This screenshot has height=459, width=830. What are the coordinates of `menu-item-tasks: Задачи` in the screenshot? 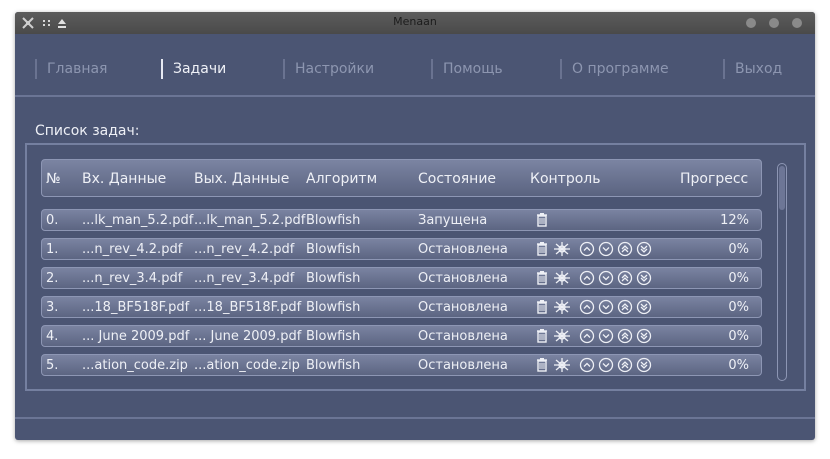 It's located at (193, 69).